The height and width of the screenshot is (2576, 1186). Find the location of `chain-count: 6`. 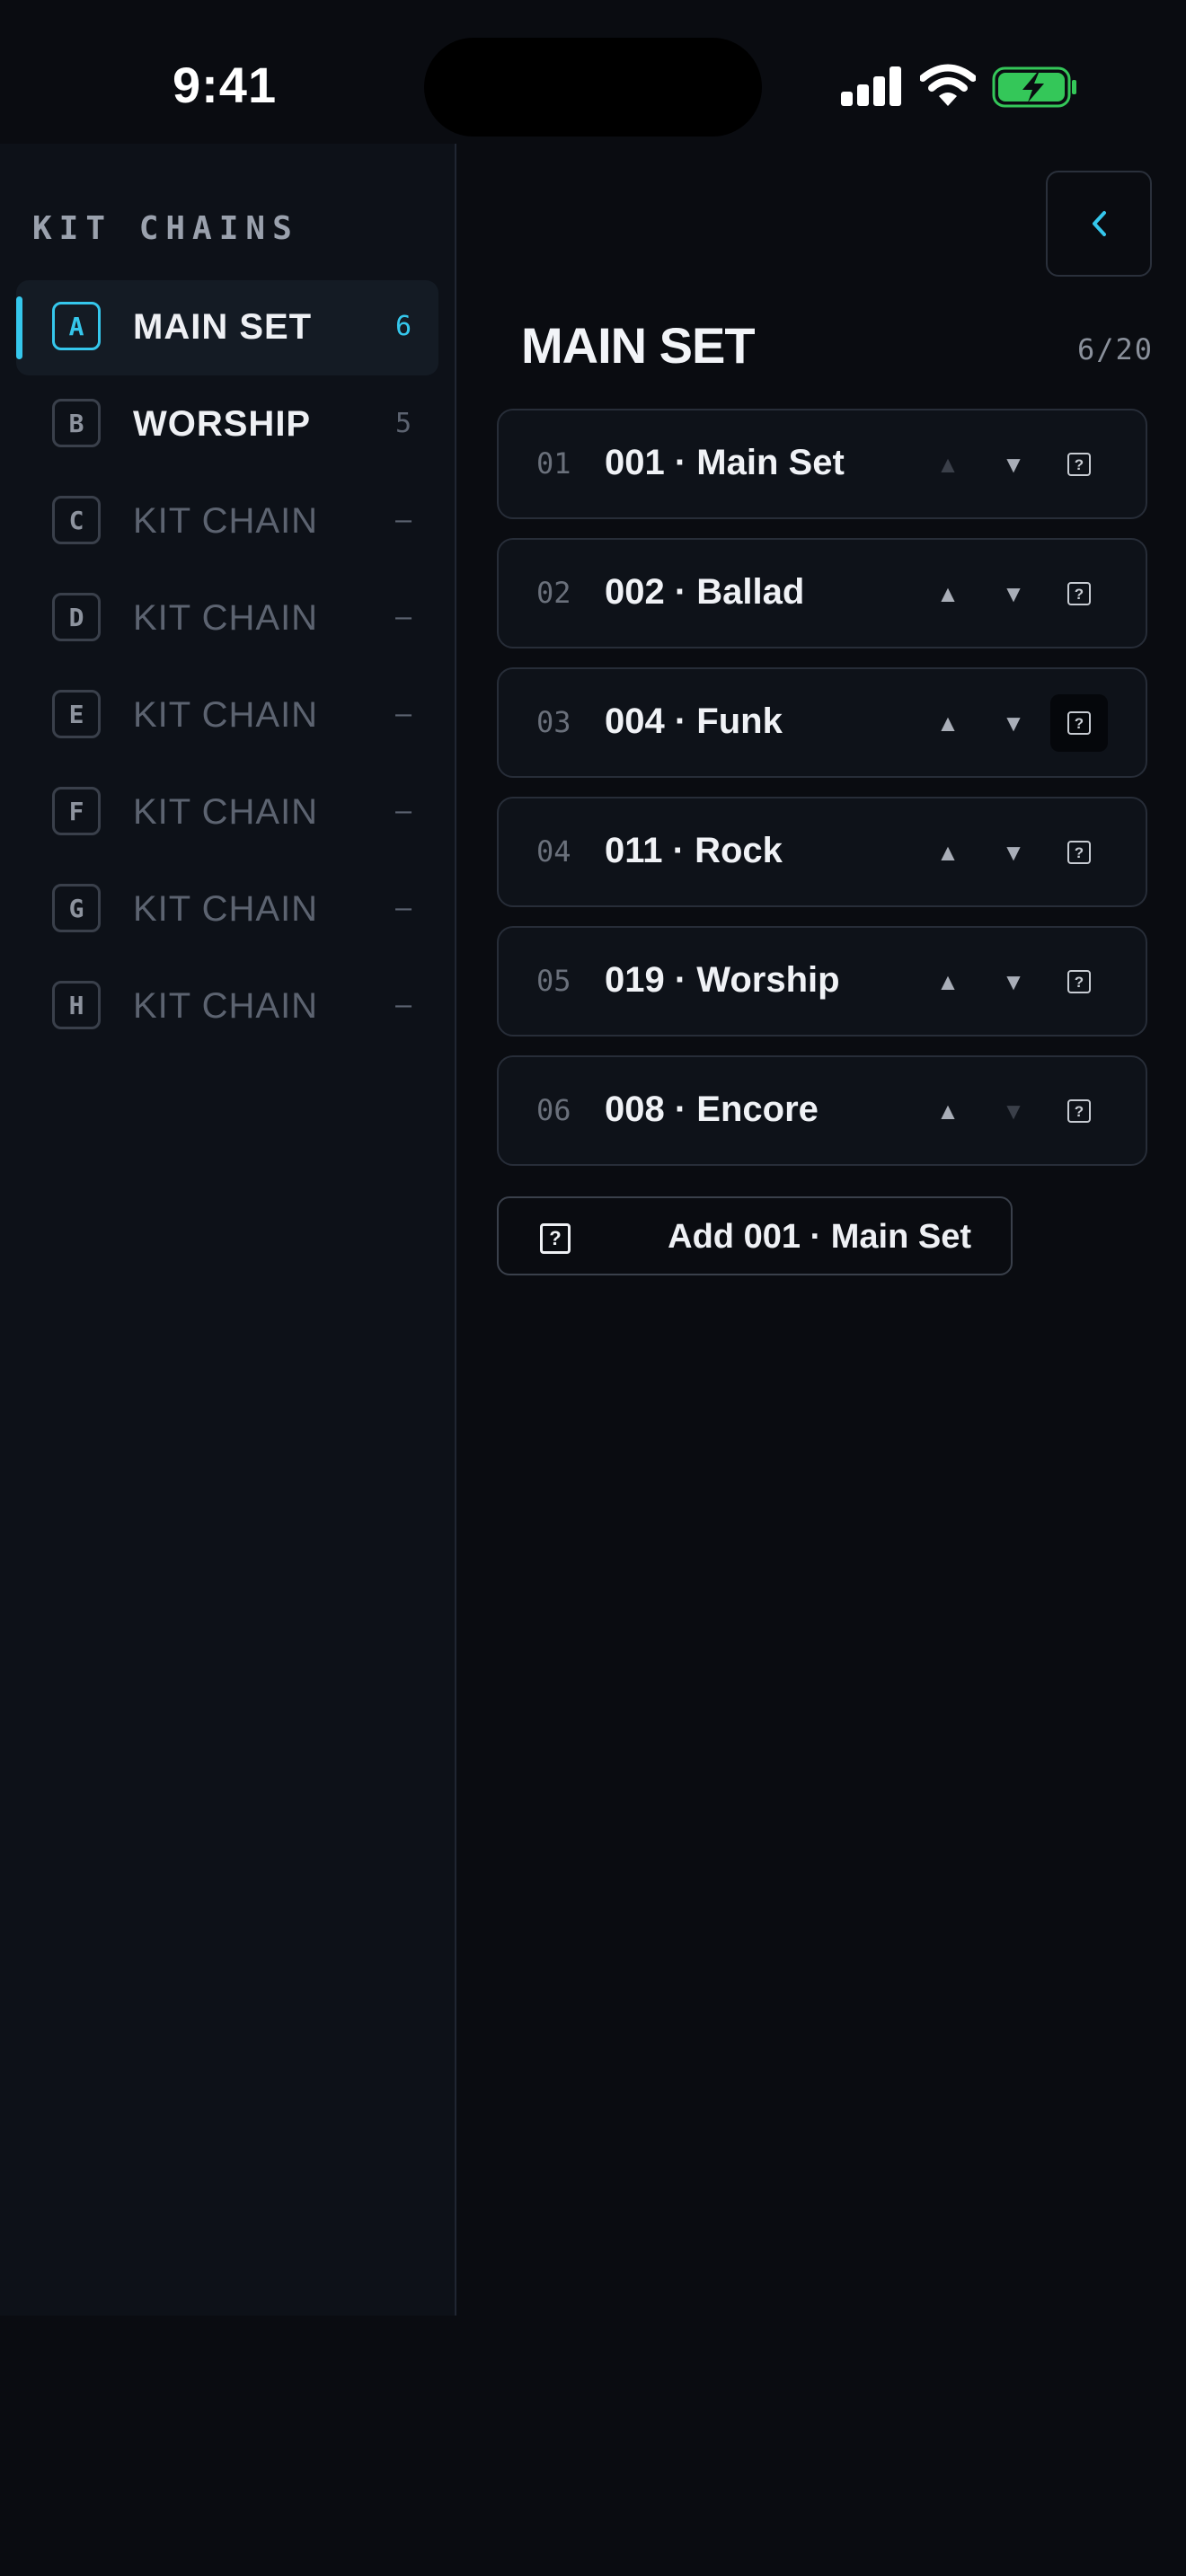

chain-count: 6 is located at coordinates (403, 326).